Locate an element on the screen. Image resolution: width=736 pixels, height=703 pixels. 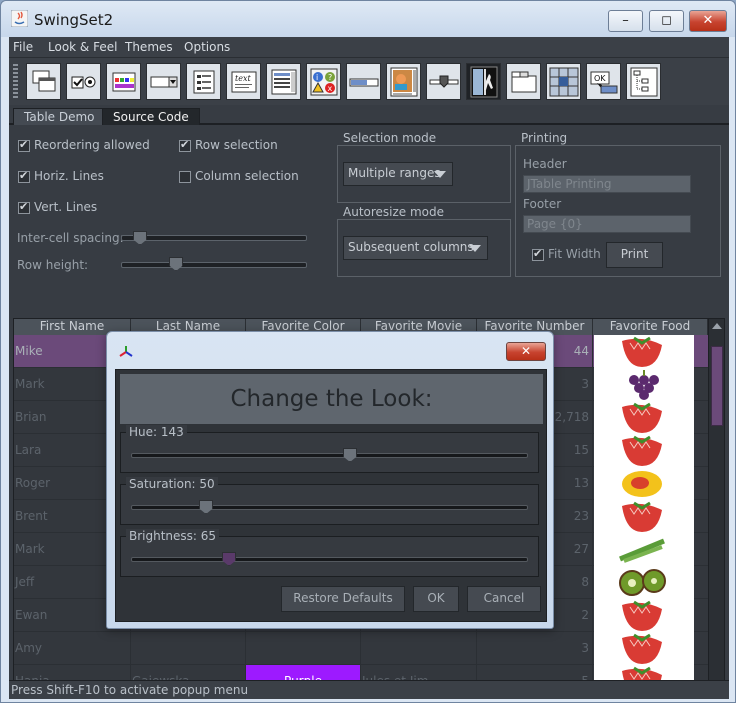
cell-movie is located at coordinates (419, 648).